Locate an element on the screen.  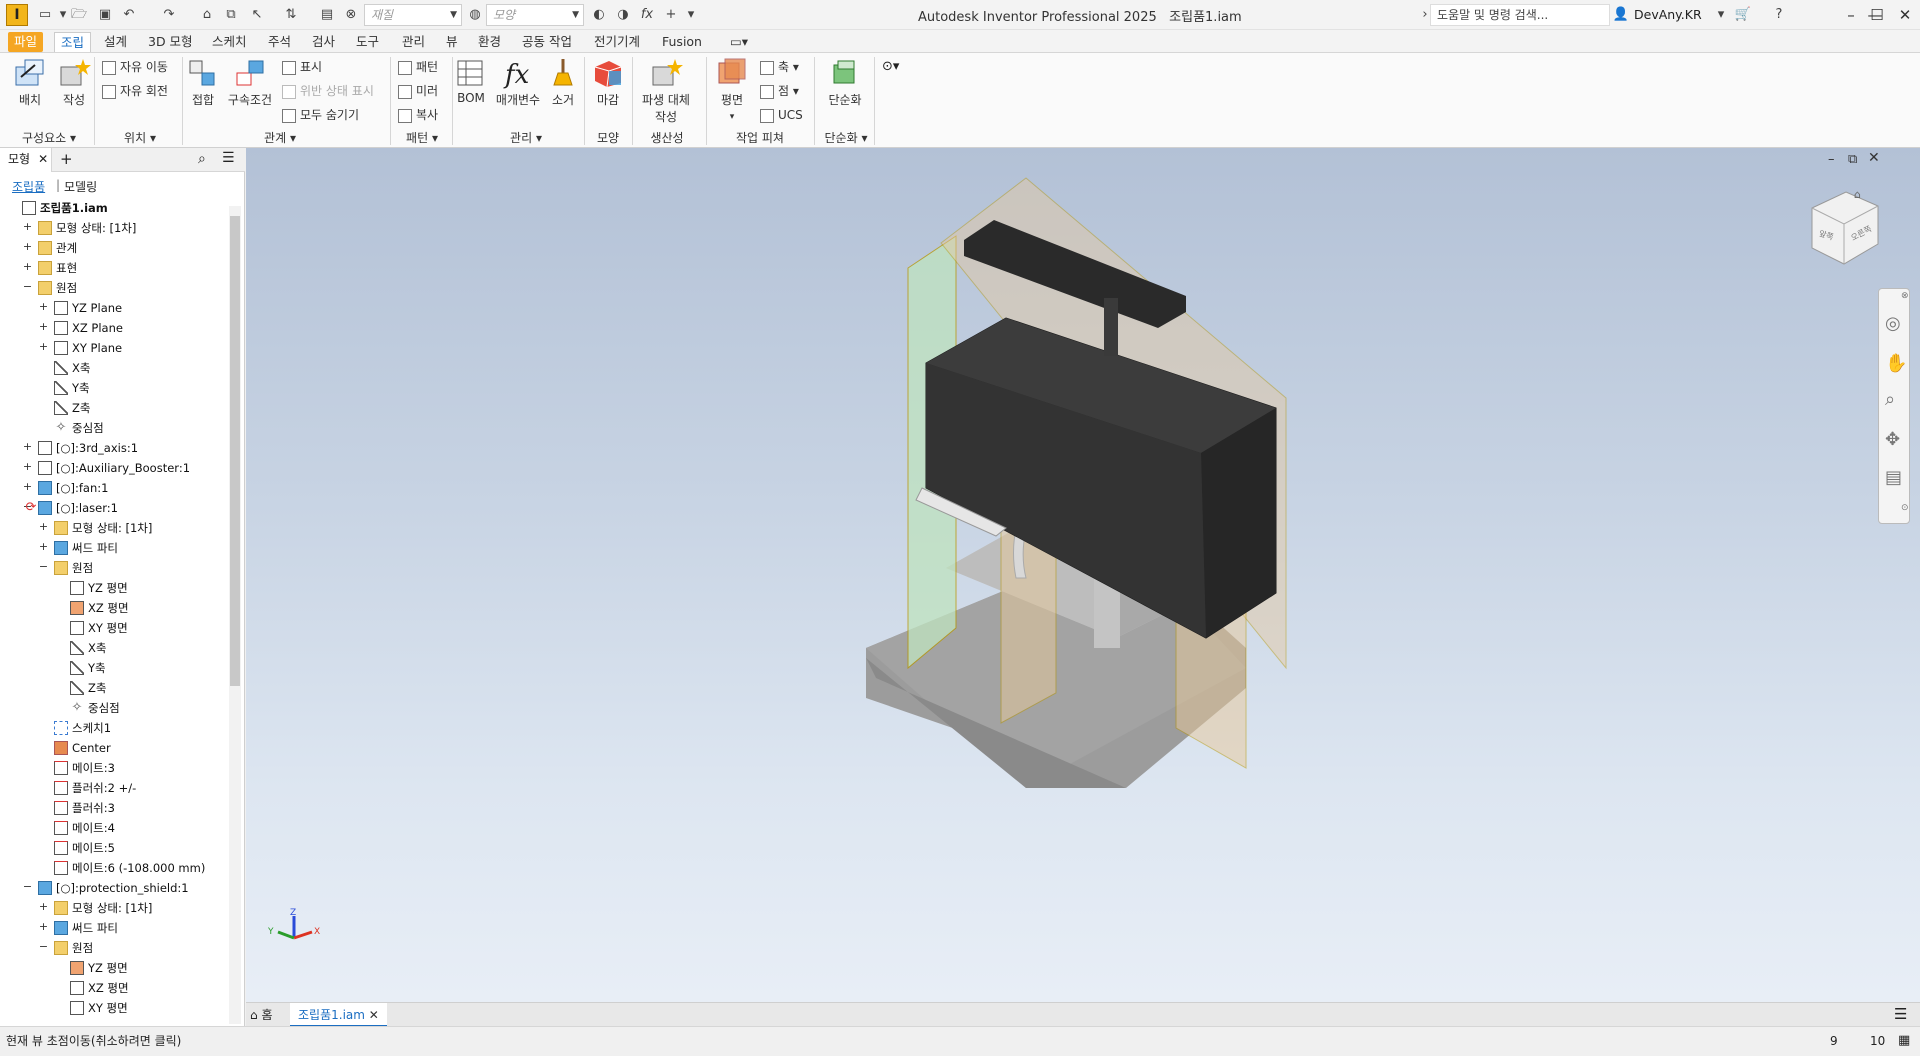
show-button: 표시 is located at coordinates (302, 67).